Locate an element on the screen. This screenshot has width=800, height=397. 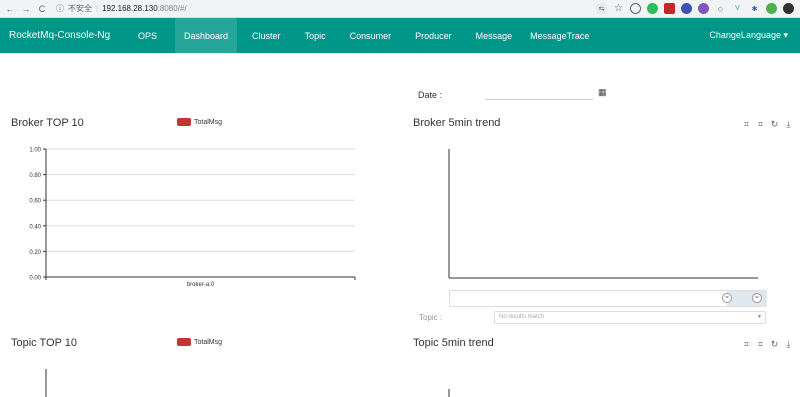
broker-top-legend: TotalMsg is located at coordinates (199, 122).